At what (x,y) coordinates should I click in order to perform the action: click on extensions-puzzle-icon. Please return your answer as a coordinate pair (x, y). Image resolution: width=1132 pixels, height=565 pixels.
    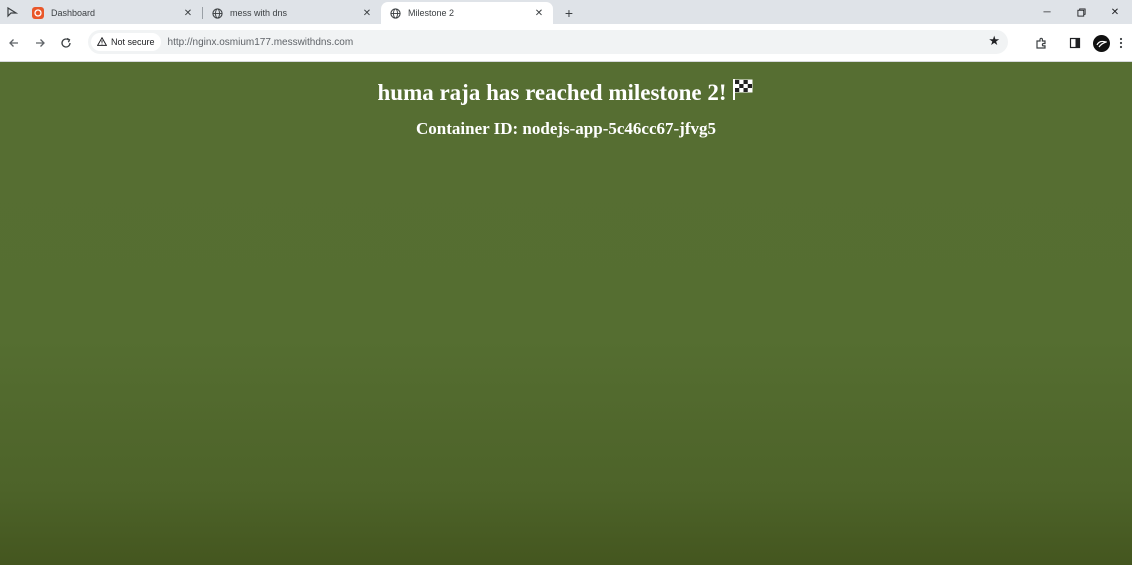
    Looking at the image, I should click on (1041, 43).